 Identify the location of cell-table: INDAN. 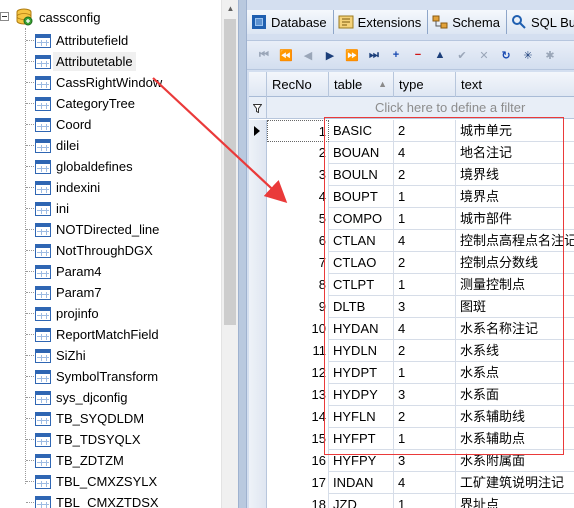
(361, 483).